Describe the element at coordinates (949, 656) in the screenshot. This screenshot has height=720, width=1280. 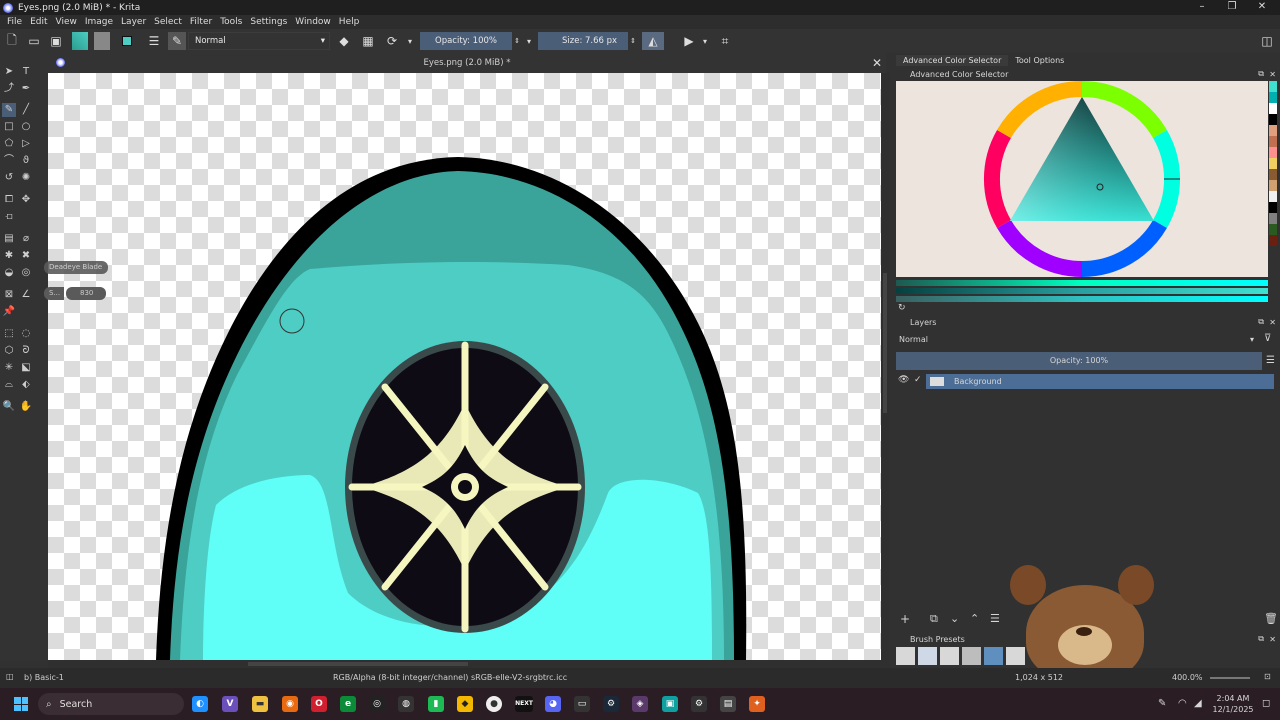
I see `brush-preset-item` at that location.